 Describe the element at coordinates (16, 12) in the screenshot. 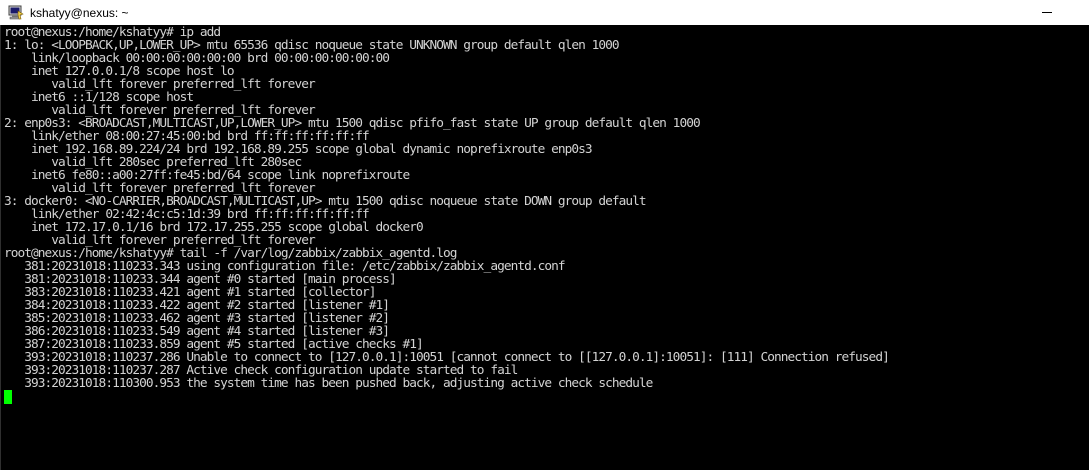

I see `putty-terminal-icon` at that location.